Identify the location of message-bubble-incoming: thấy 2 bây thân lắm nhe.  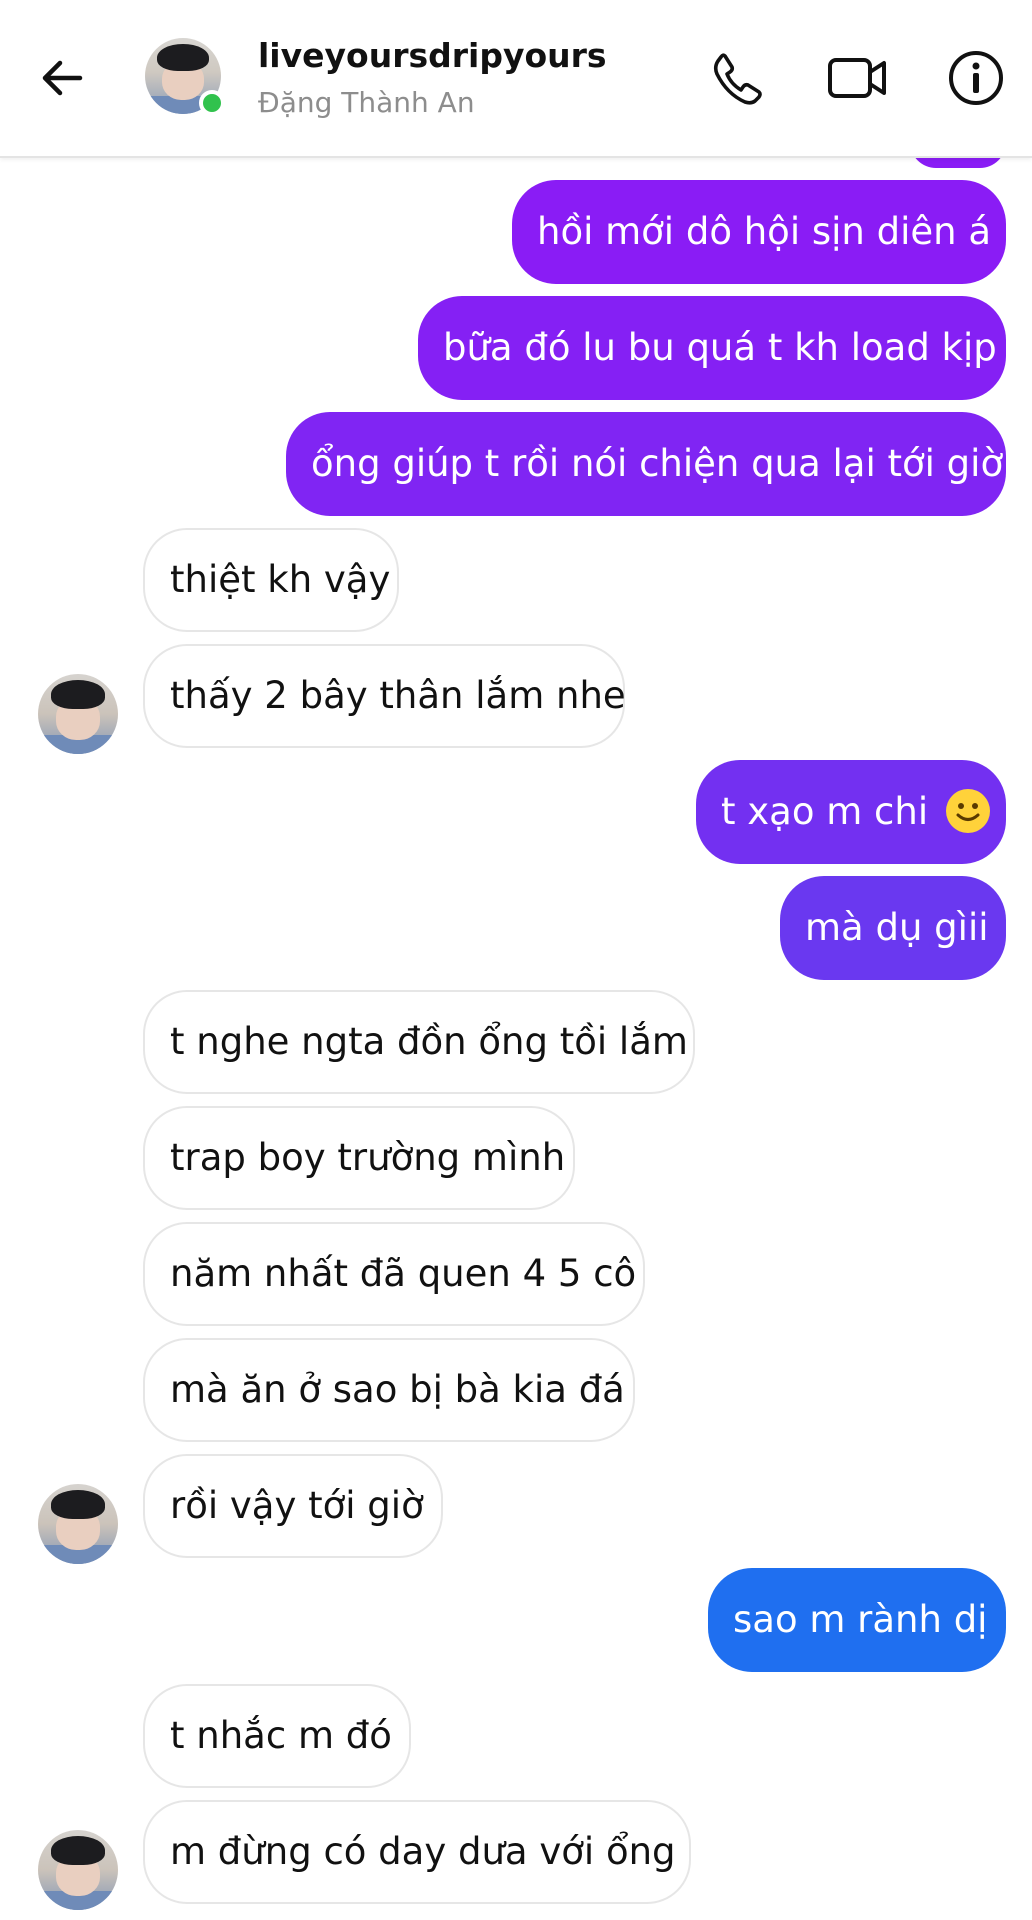
(384, 696).